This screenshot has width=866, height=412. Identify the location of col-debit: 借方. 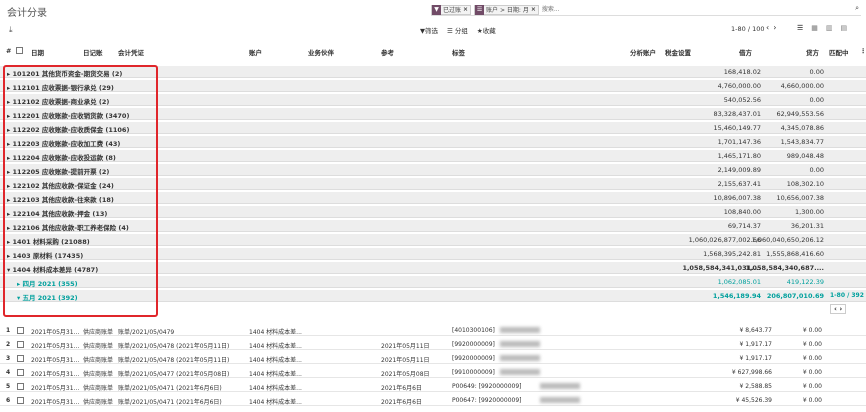
(745, 52).